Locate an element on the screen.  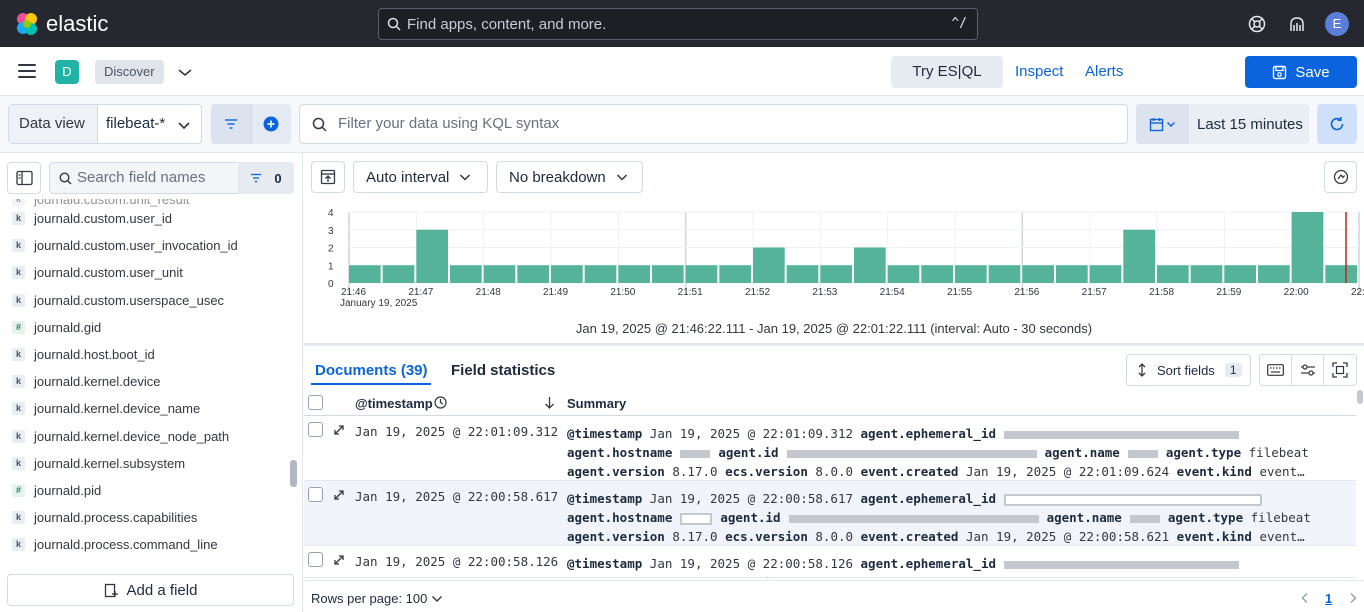
collapse-sidebar-button is located at coordinates (24, 178).